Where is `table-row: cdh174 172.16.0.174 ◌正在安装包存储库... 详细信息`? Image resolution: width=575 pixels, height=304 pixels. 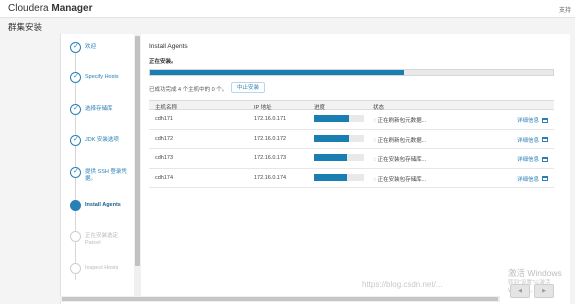
table-row: cdh174 172.16.0.174 ◌正在安装包存储库... 详细信息 is located at coordinates (351, 178).